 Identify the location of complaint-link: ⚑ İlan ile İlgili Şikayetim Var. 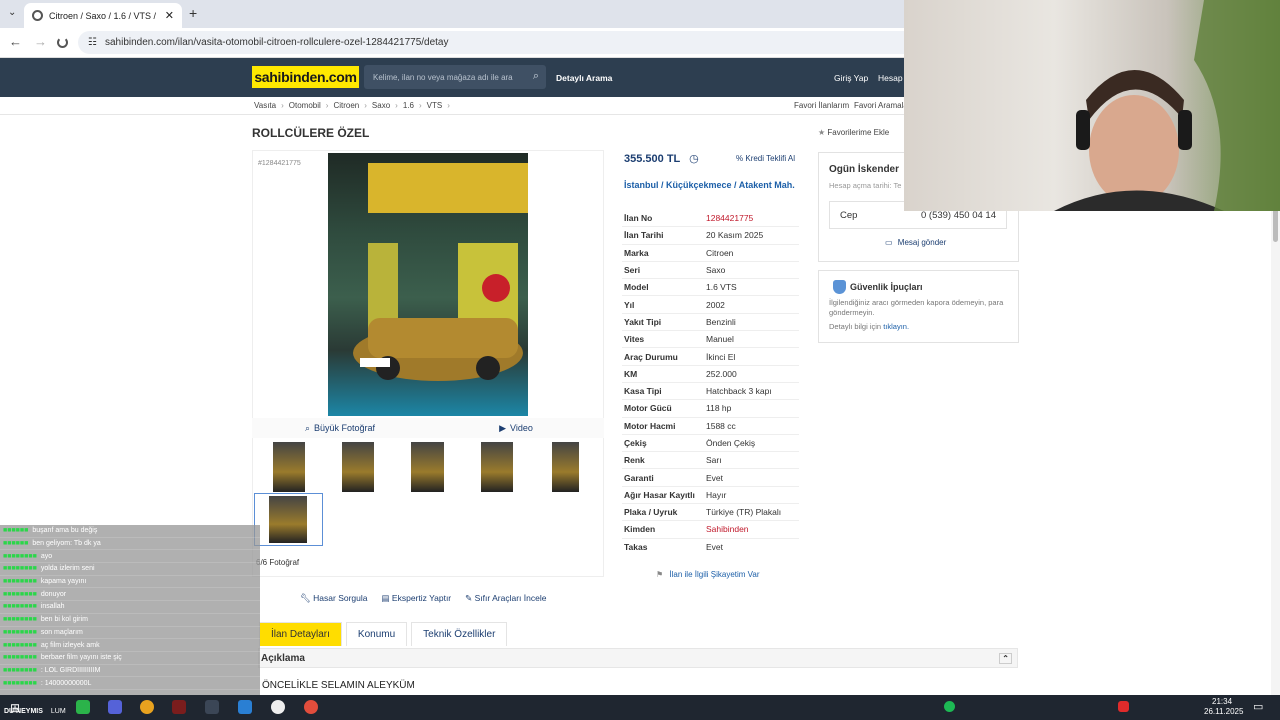
(708, 574).